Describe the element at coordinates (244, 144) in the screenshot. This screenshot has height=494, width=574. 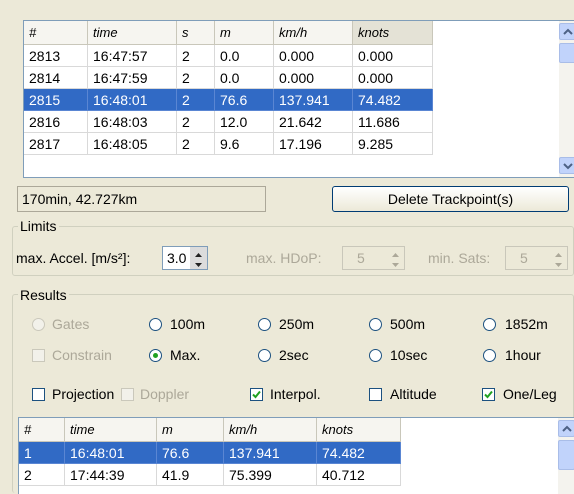
I see `cell-meters: 9.6` at that location.